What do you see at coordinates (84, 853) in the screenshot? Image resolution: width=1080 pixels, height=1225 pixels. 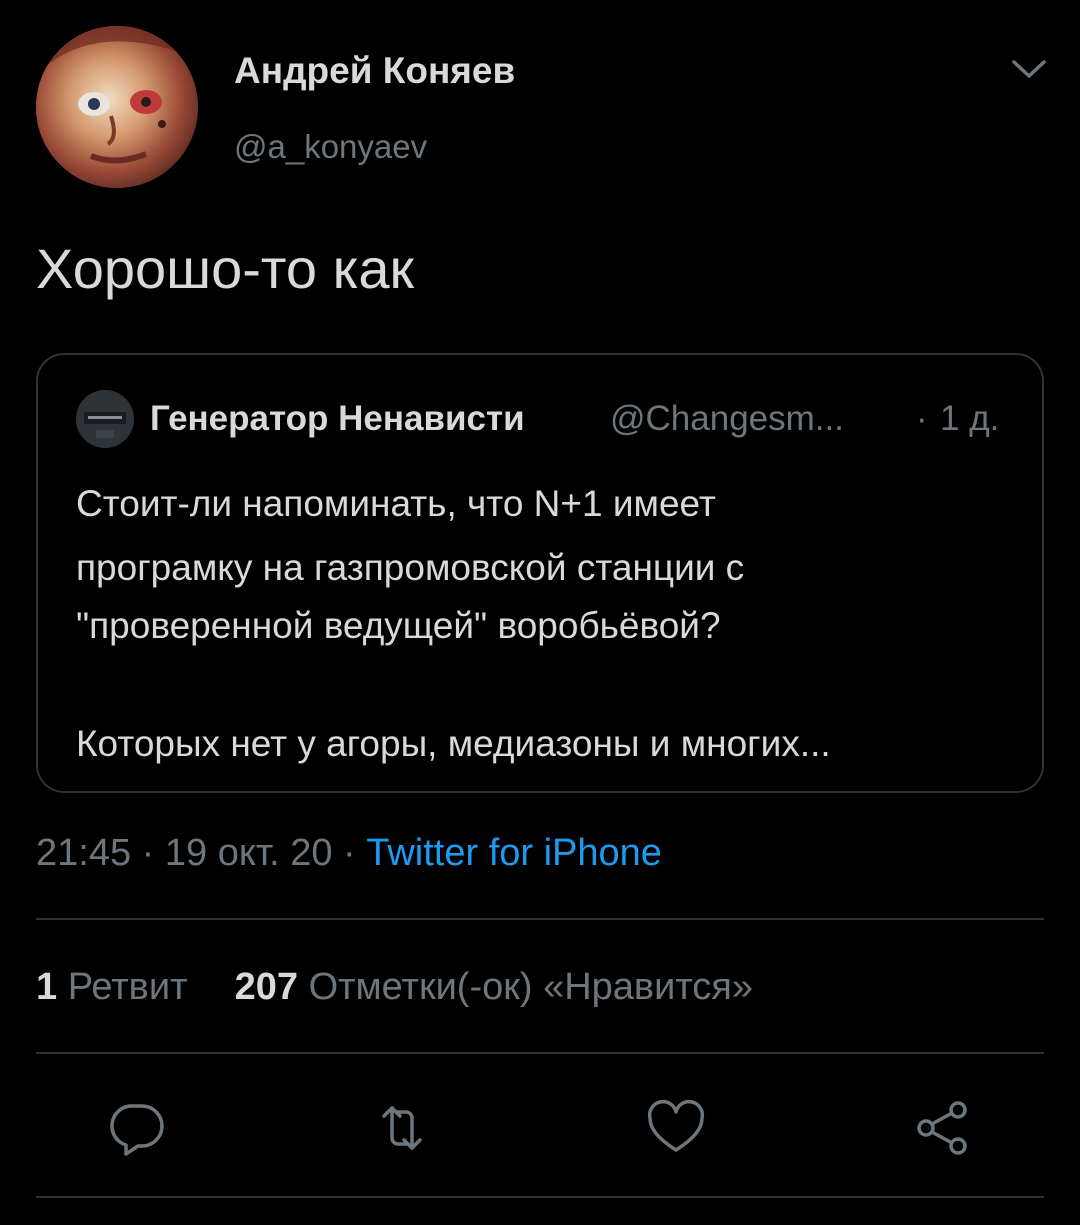 I see `tweet-time: 21:45` at bounding box center [84, 853].